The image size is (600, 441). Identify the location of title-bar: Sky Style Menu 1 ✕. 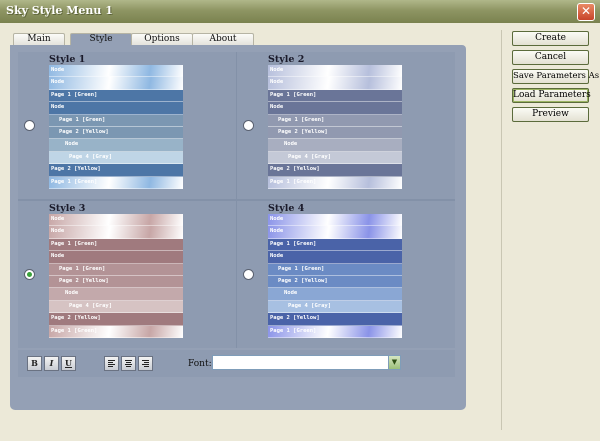
(300, 11).